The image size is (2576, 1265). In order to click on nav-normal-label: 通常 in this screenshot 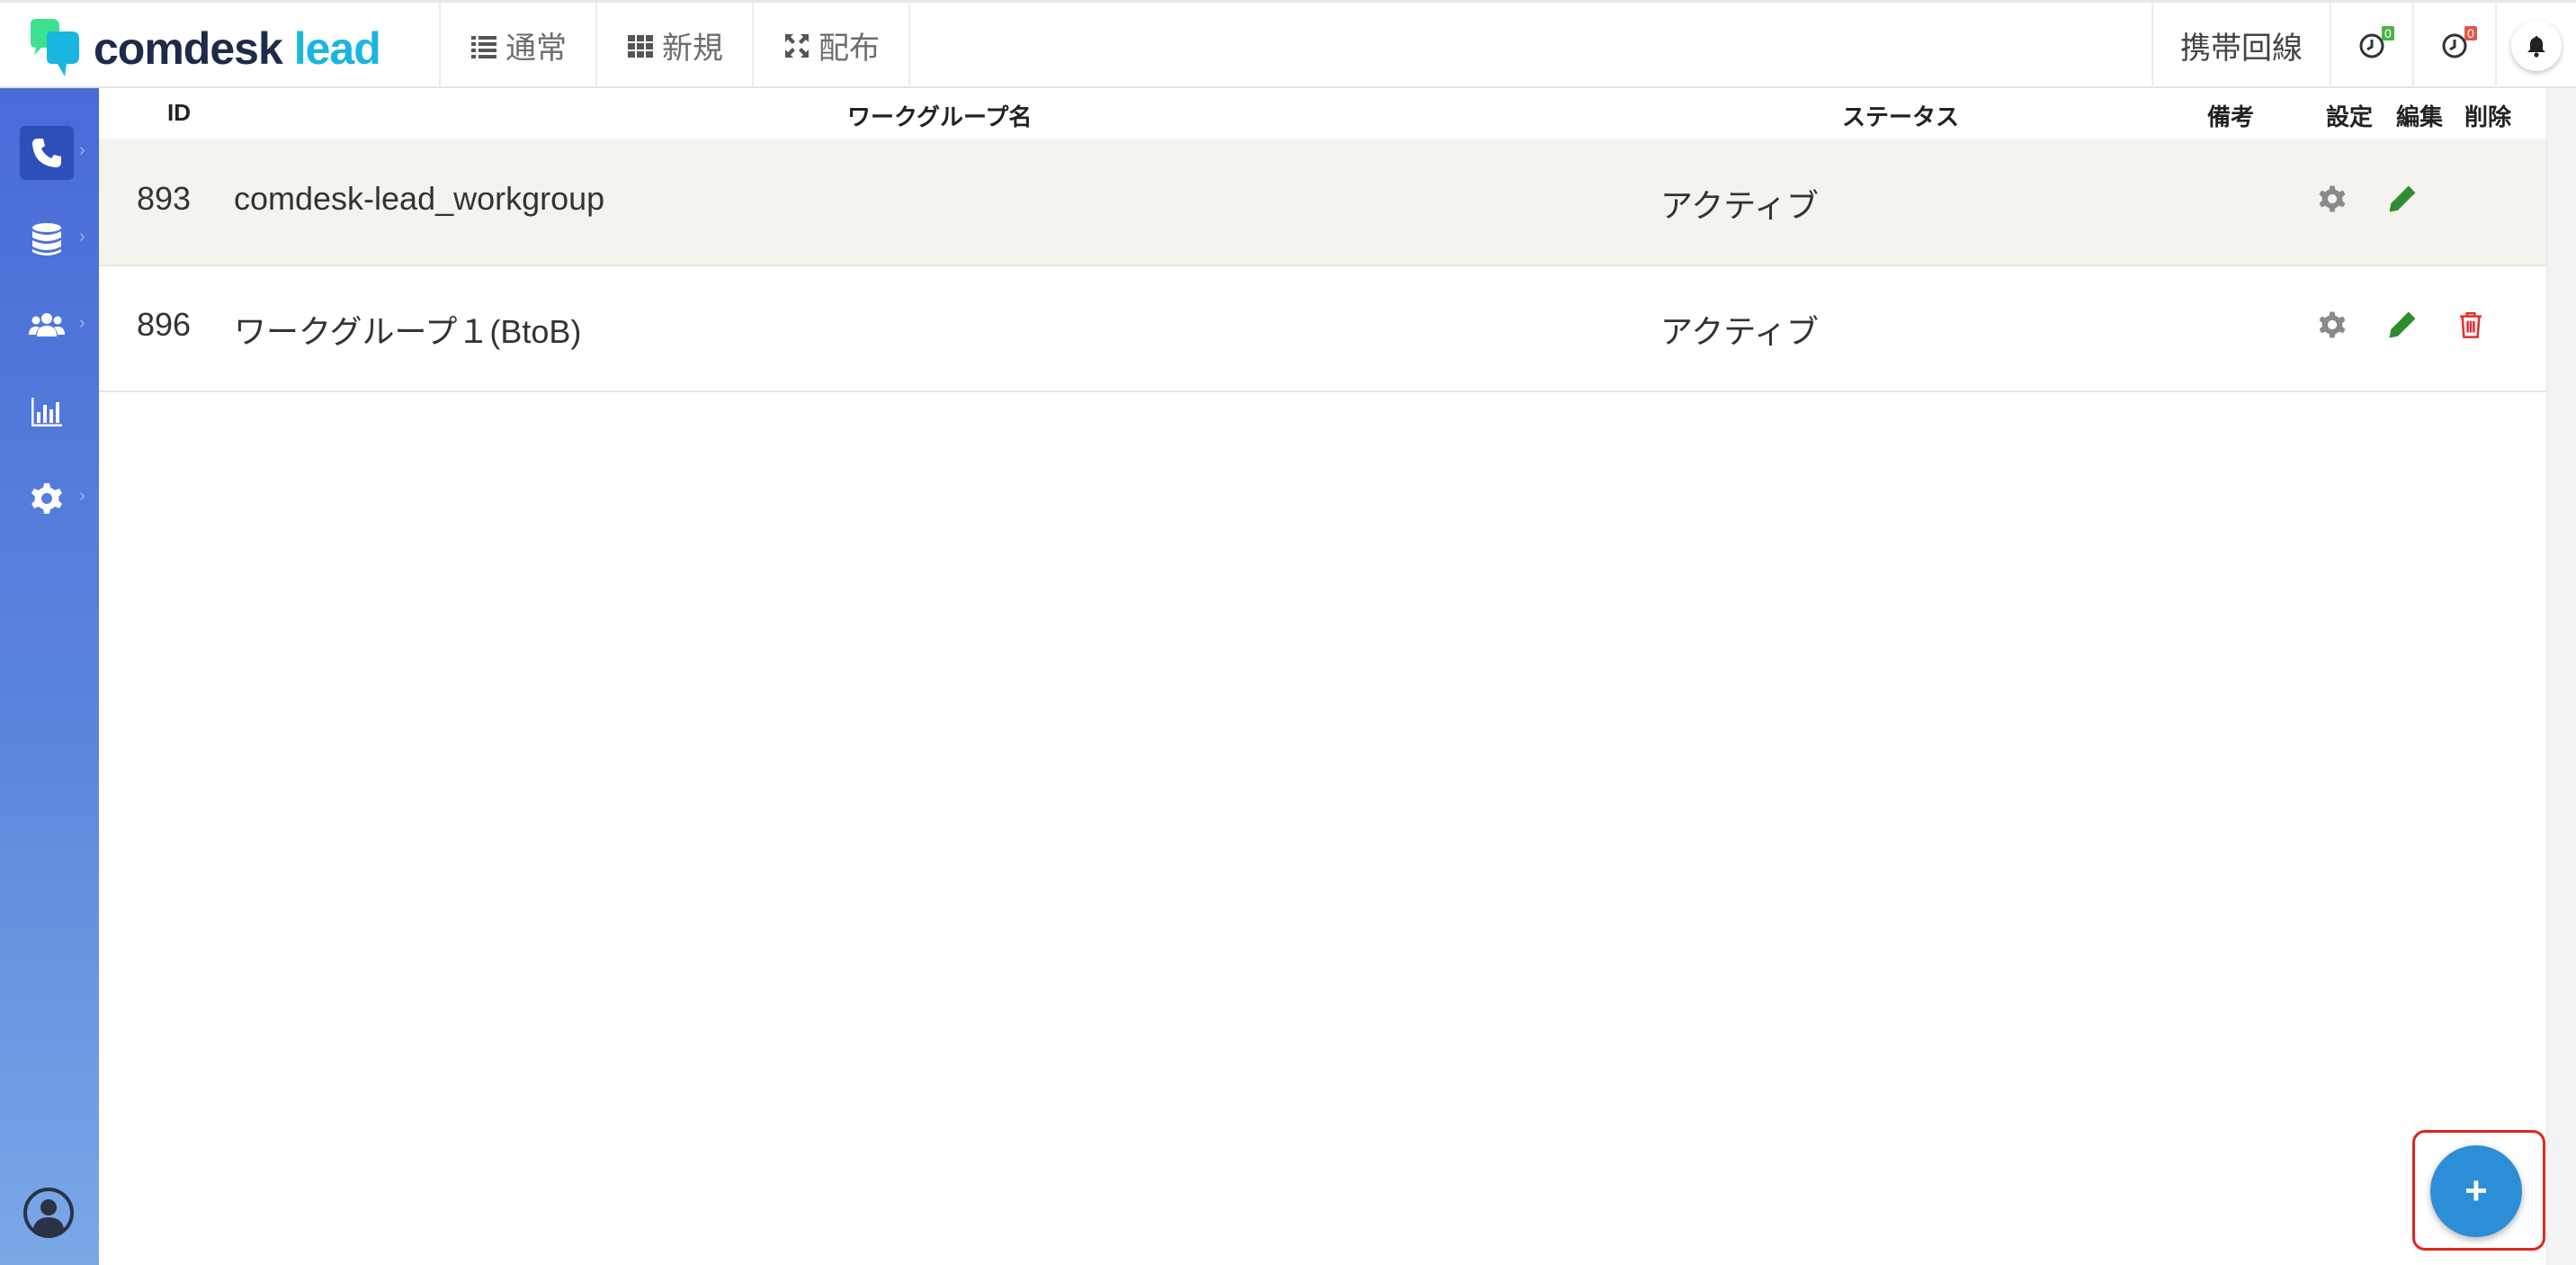, I will do `click(536, 49)`.